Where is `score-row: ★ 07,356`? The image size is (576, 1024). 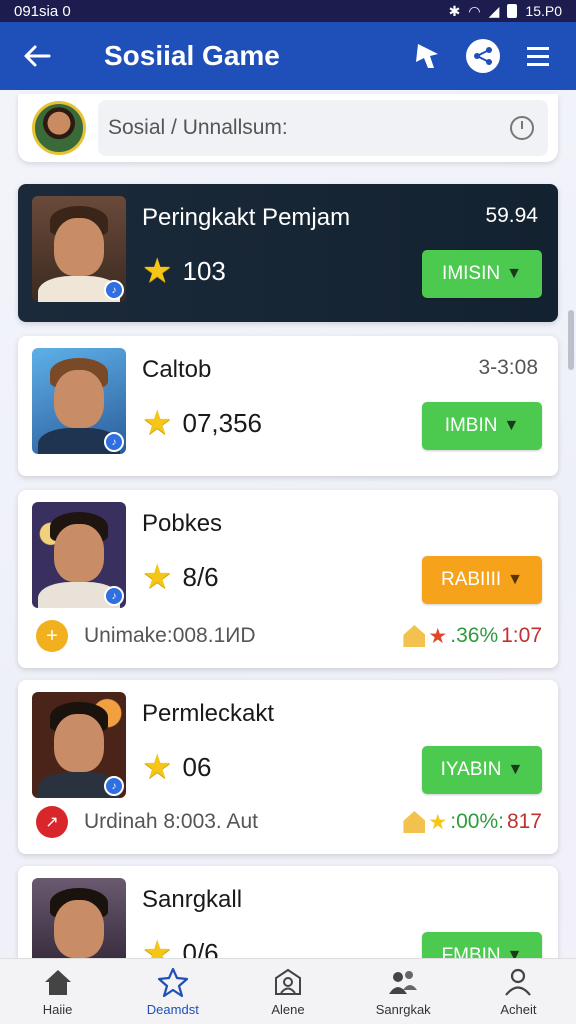
score-row: ★ 07,356 is located at coordinates (202, 423).